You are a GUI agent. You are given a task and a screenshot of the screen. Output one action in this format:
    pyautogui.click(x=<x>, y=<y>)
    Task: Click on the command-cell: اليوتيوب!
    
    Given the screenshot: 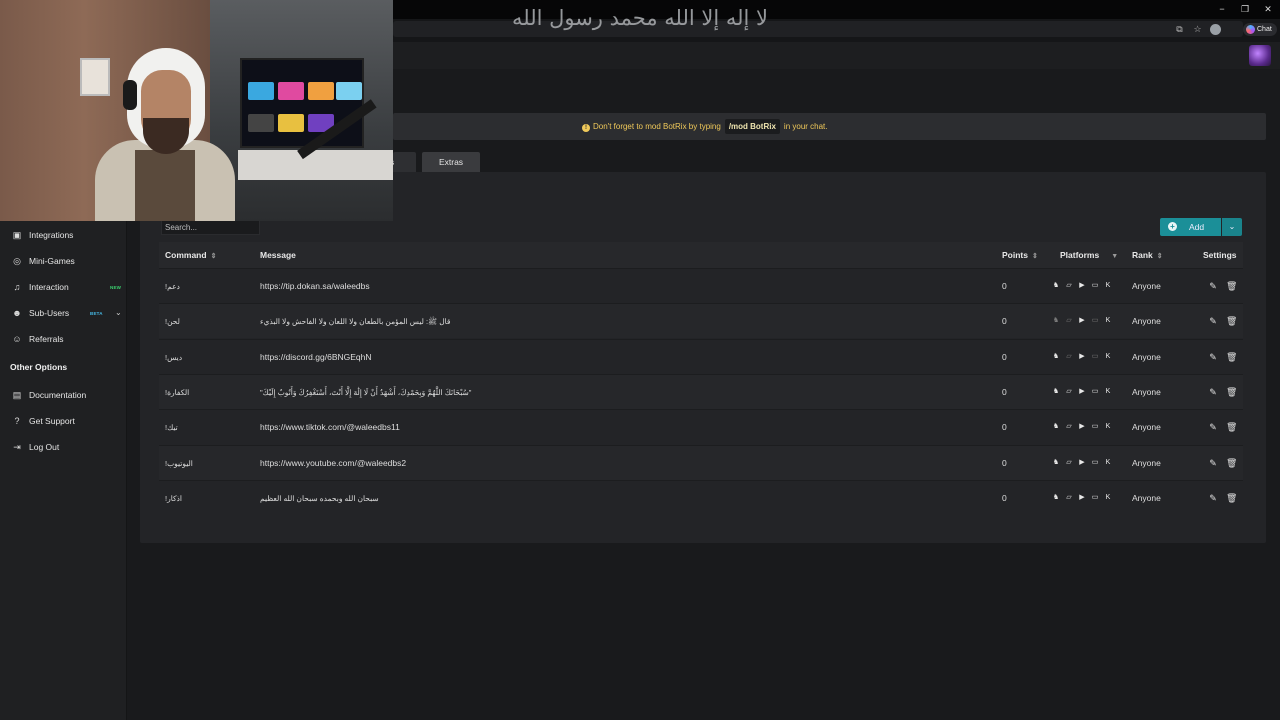 What is the action you would take?
    pyautogui.click(x=179, y=463)
    